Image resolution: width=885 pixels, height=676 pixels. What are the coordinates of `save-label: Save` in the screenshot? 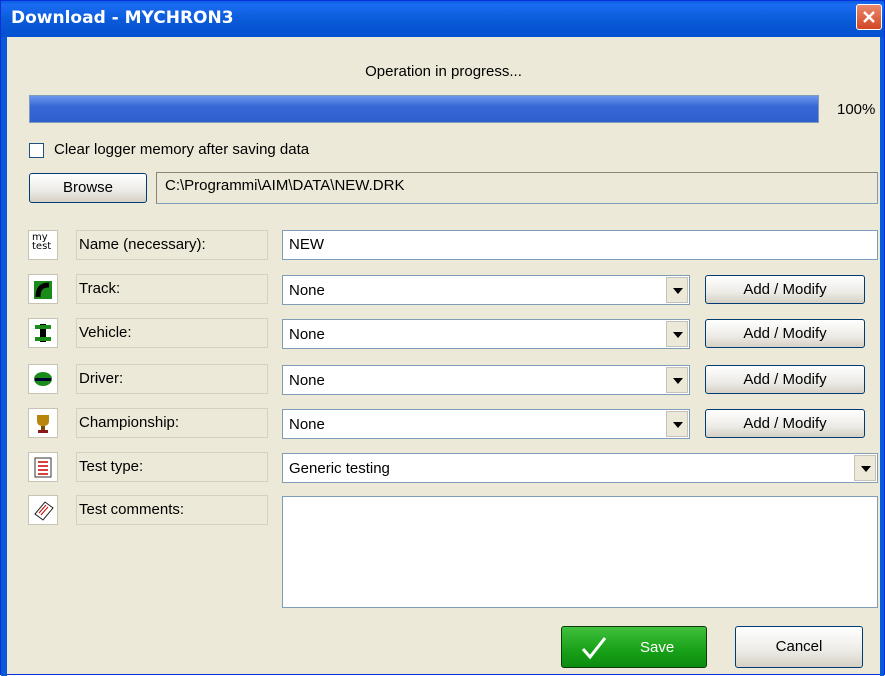 It's located at (657, 647).